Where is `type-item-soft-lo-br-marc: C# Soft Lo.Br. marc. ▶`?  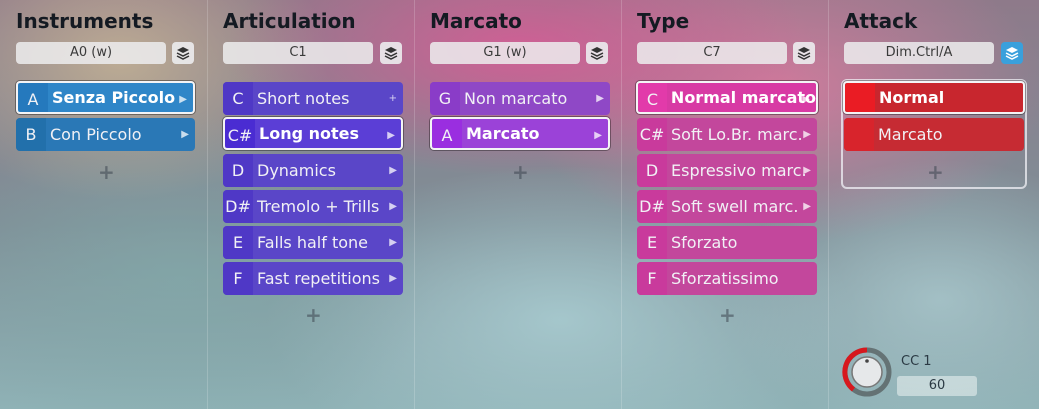
type-item-soft-lo-br-marc: C# Soft Lo.Br. marc. ▶ is located at coordinates (727, 134).